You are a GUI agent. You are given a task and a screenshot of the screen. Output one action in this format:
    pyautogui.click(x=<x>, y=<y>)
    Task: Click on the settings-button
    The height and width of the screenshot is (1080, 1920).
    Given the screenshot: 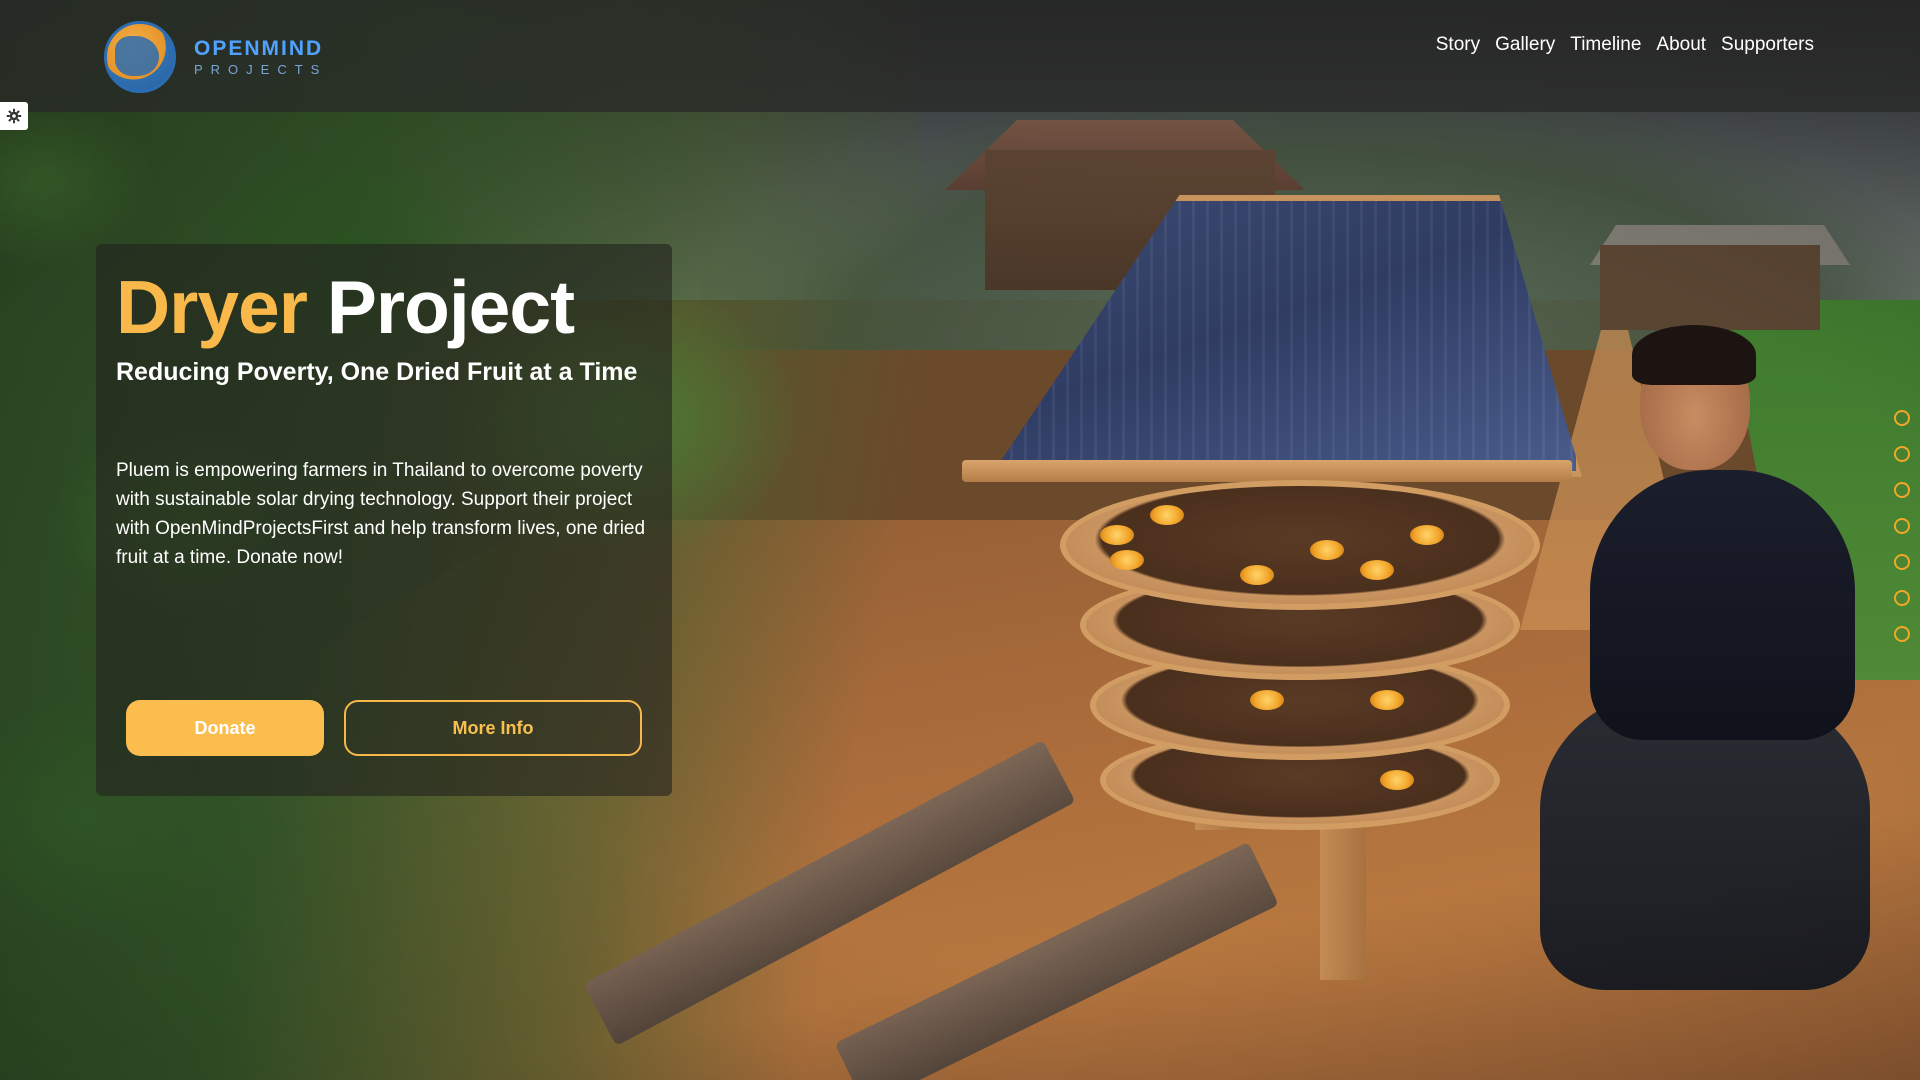 What is the action you would take?
    pyautogui.click(x=14, y=116)
    